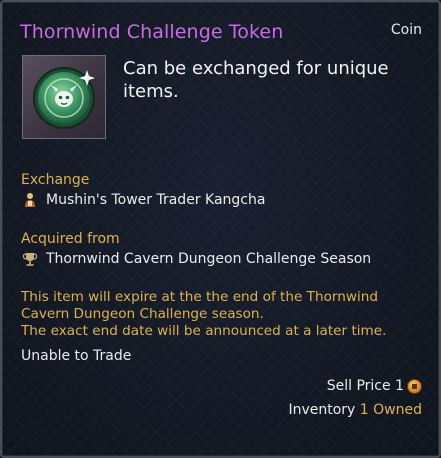  Describe the element at coordinates (358, 386) in the screenshot. I see `sell-price-label: Sell Price` at that location.